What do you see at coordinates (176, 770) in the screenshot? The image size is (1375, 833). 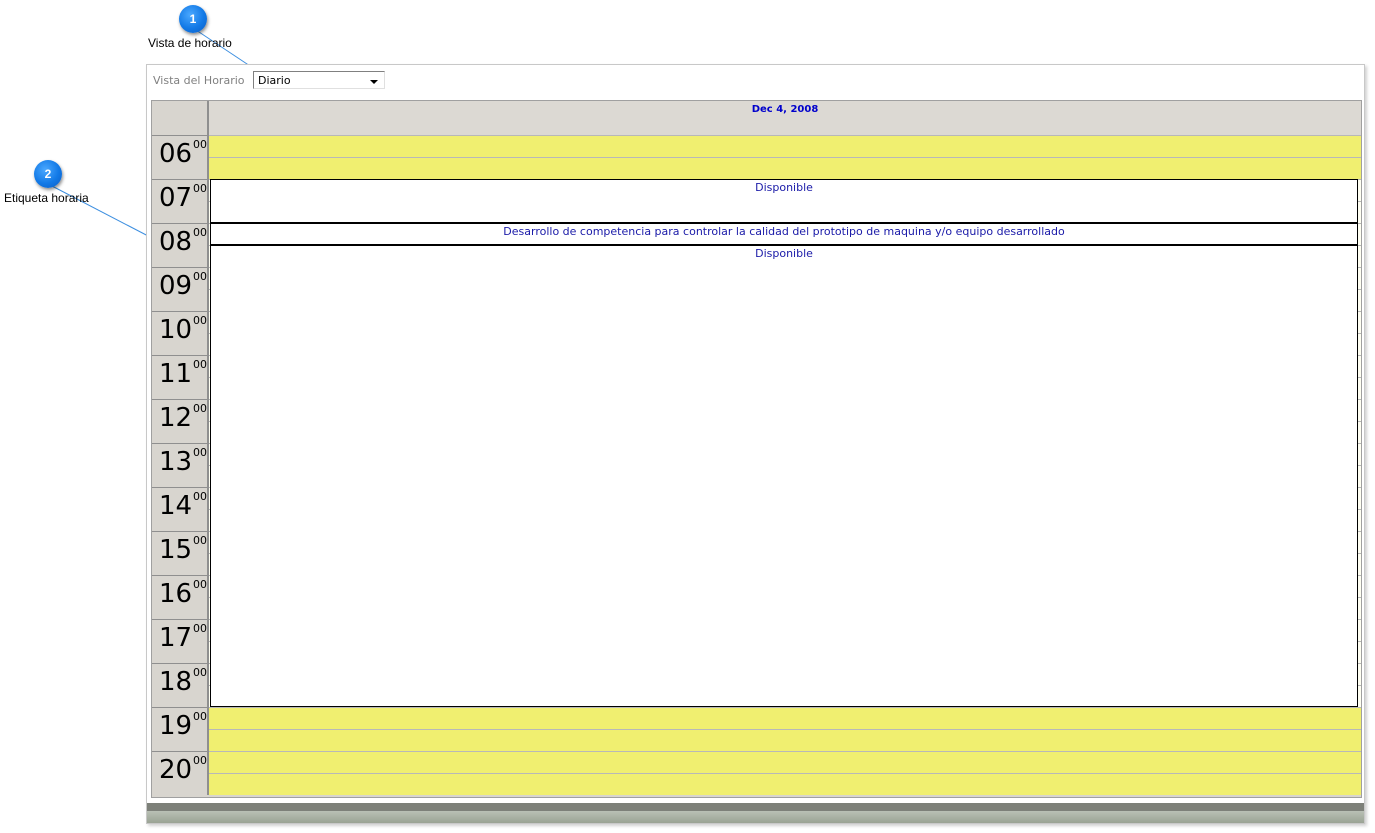 I see `hour-text: 20` at bounding box center [176, 770].